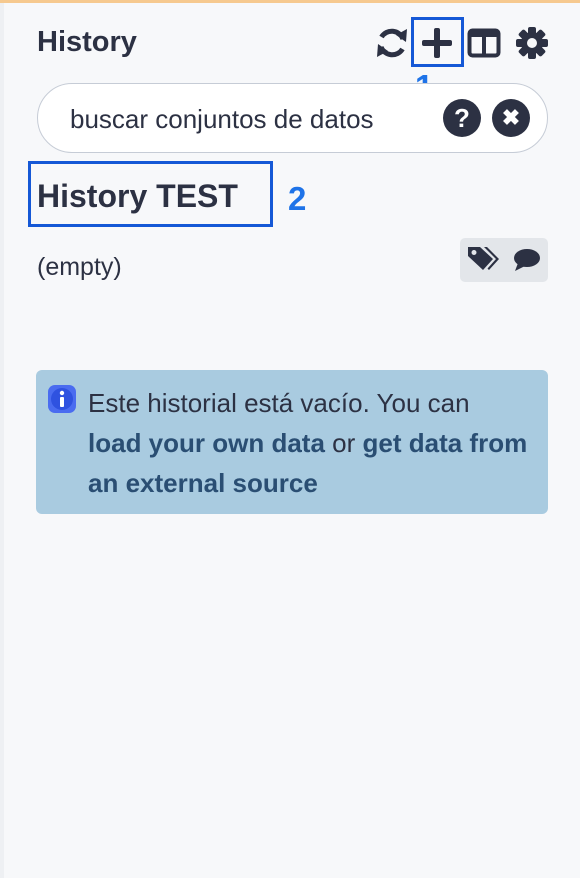  I want to click on clear-search-button: ✖, so click(511, 118).